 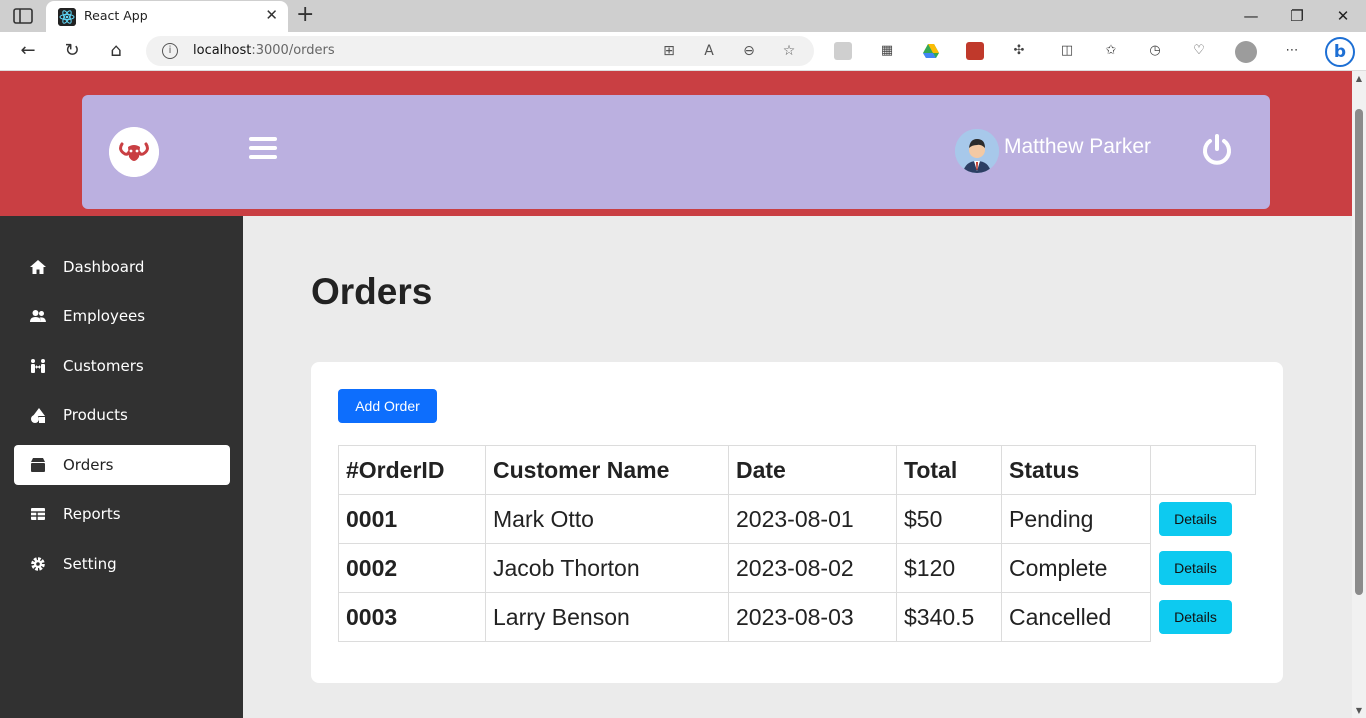 What do you see at coordinates (949, 568) in the screenshot?
I see `total-cell: $120` at bounding box center [949, 568].